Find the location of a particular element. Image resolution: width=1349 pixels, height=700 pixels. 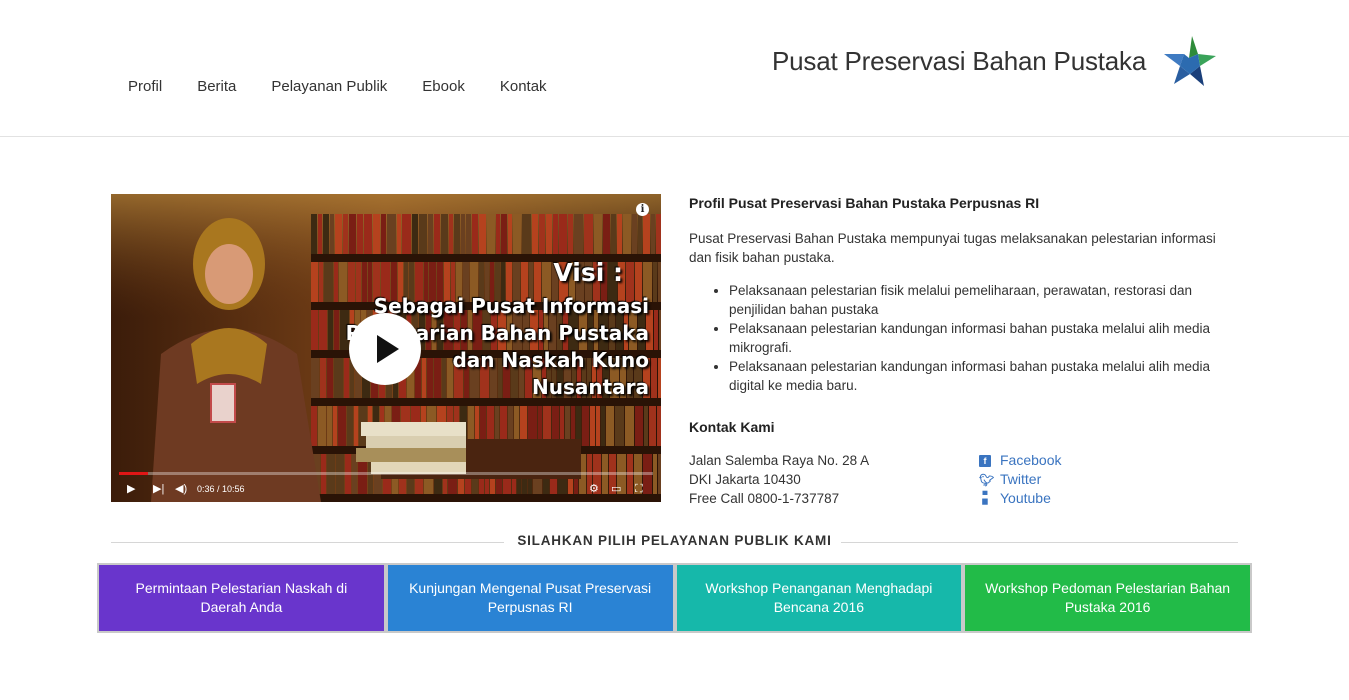

services-title: SILAHKAN PILIH PELAYANAN PUBLIK KAMI is located at coordinates (674, 540).